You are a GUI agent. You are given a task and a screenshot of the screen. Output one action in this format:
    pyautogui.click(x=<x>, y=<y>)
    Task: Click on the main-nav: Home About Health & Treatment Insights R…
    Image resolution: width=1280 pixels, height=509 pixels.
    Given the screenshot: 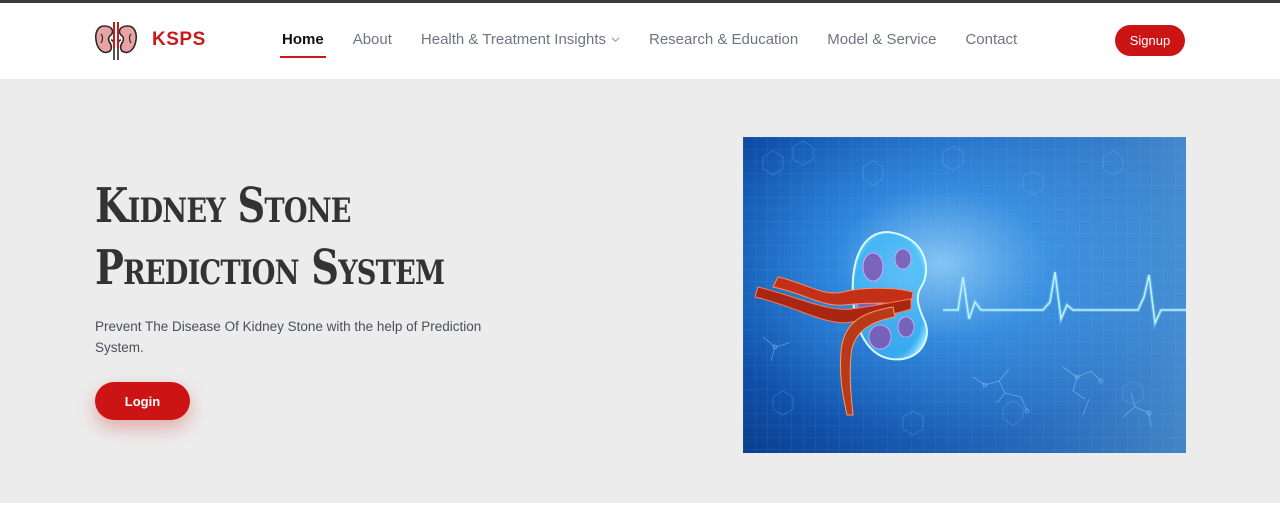 What is the action you would take?
    pyautogui.click(x=663, y=44)
    